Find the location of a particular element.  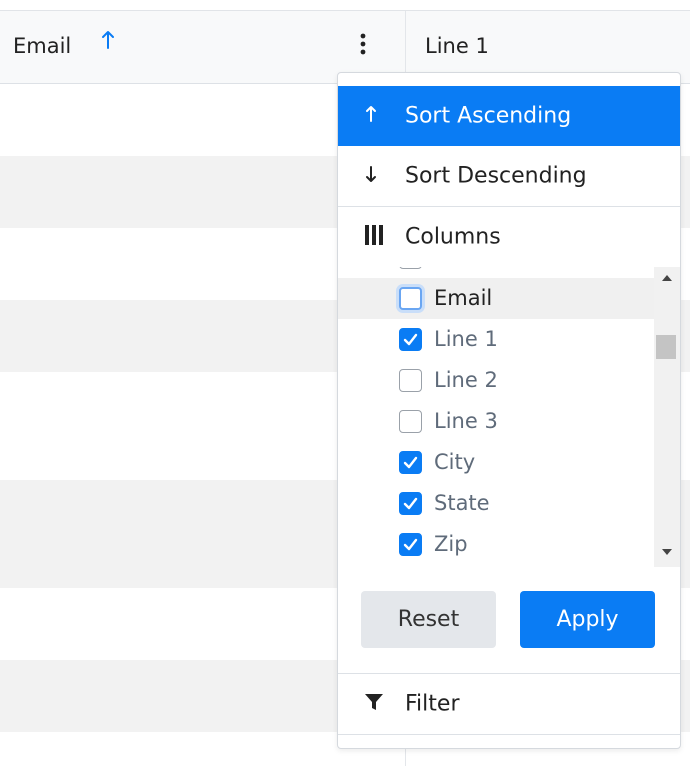

columns-menu-item: Columns is located at coordinates (509, 237).